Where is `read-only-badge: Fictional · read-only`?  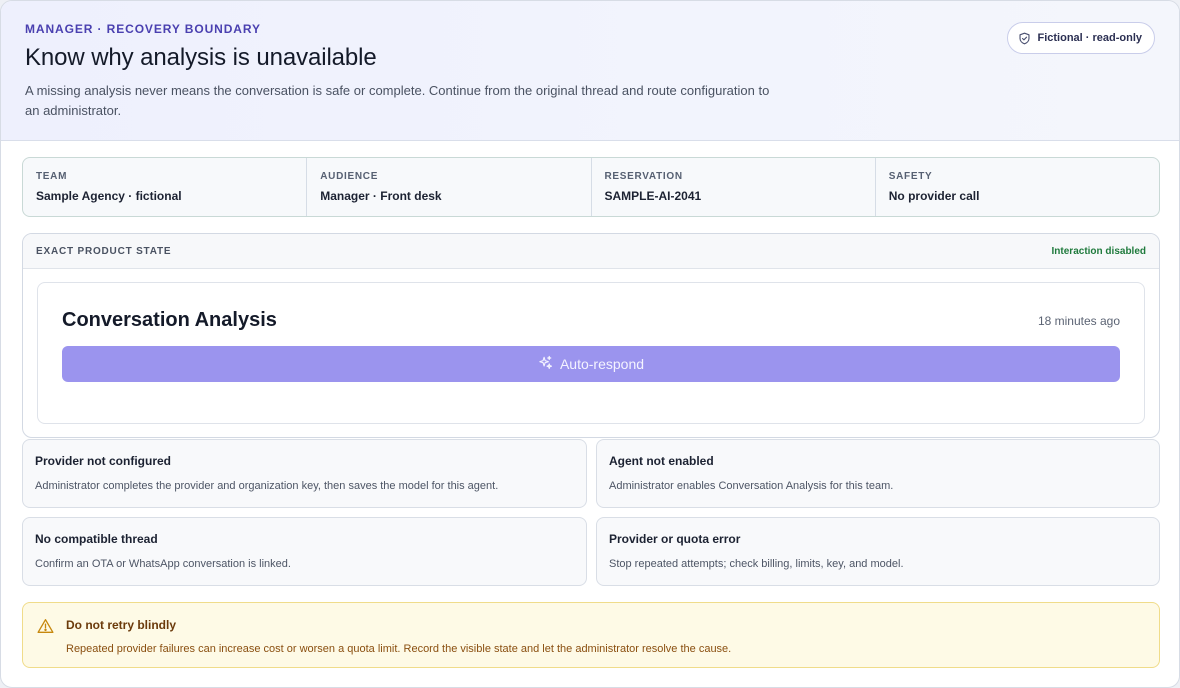
read-only-badge: Fictional · read-only is located at coordinates (1081, 38).